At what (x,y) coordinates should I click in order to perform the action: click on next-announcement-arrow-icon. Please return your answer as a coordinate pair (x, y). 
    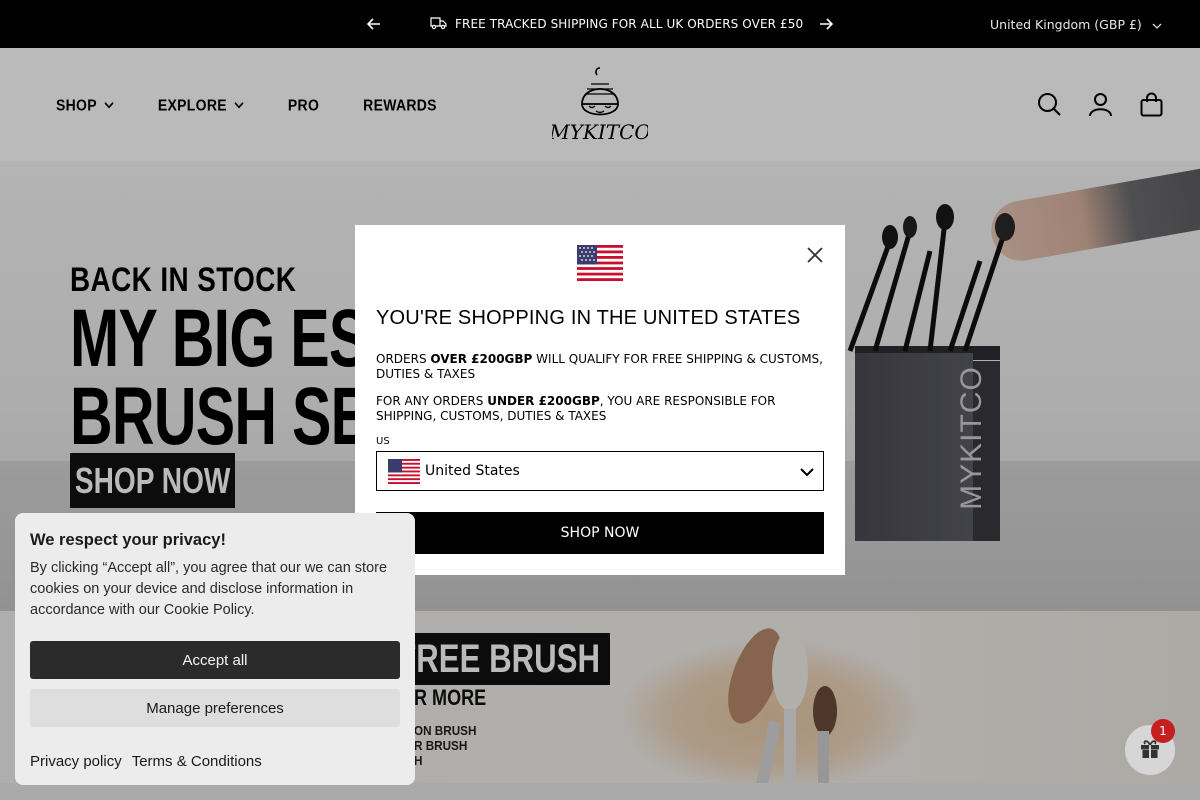
    Looking at the image, I should click on (826, 24).